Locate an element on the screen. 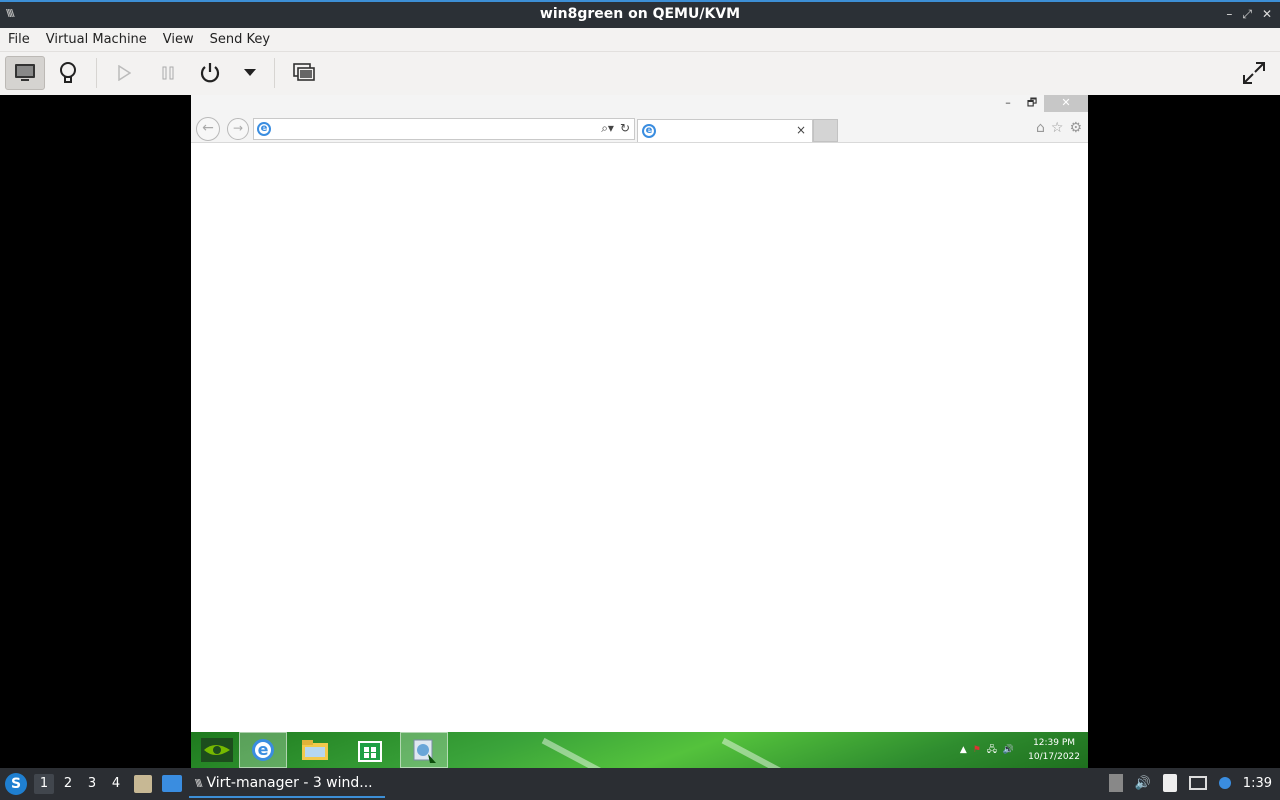 The width and height of the screenshot is (1280, 800). window-titlebar: \\\\ win8green on QEMU/KVM – ⤢ ✕ is located at coordinates (640, 14).